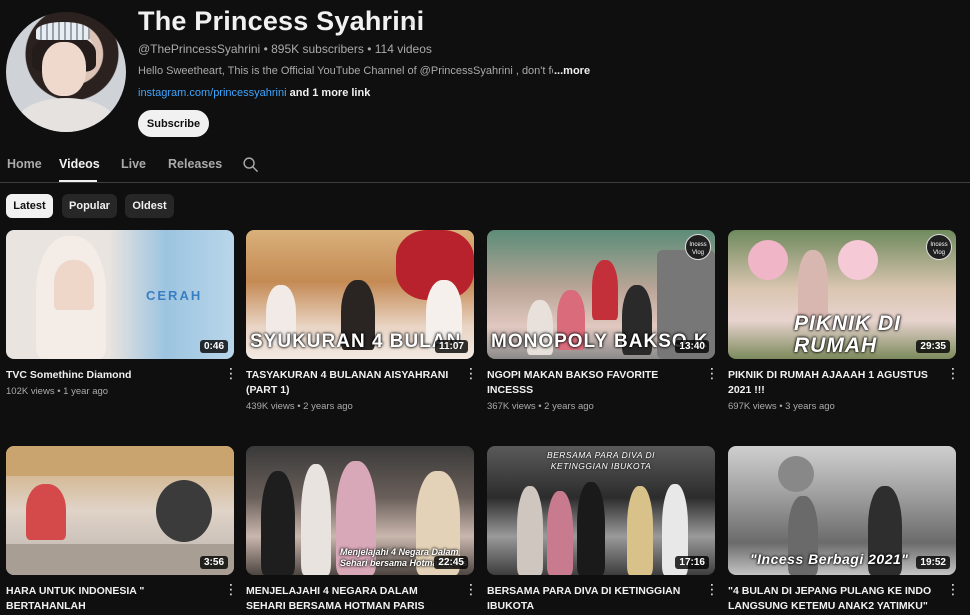 The height and width of the screenshot is (615, 970). I want to click on thumb-overlay-text: SYUKURAN 4 BULAN, so click(356, 341).